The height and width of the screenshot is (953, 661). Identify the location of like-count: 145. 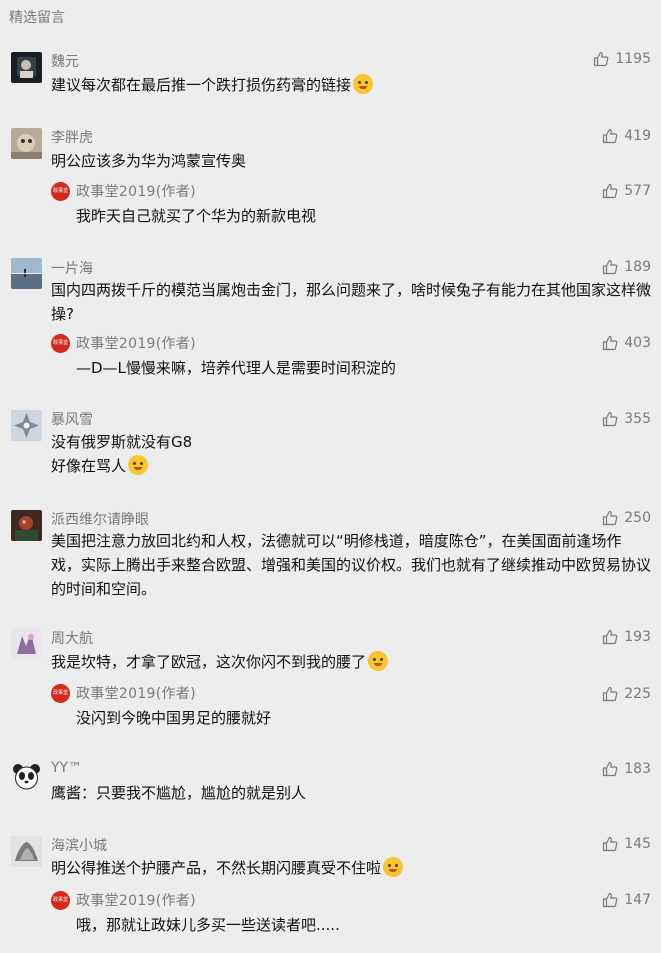
(637, 844).